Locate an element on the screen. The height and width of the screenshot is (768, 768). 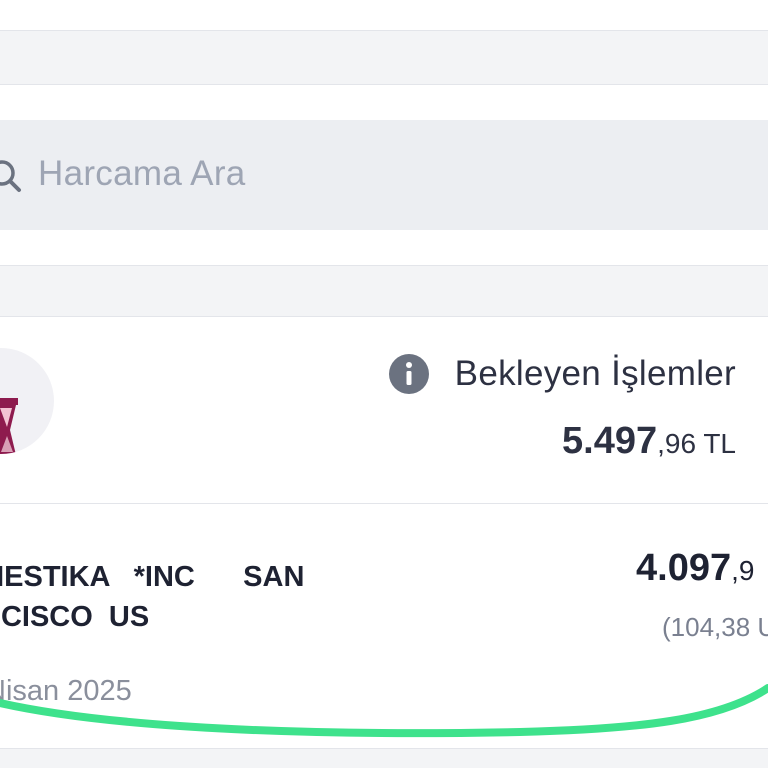
pending-amount-decimal: ,96 is located at coordinates (677, 443).